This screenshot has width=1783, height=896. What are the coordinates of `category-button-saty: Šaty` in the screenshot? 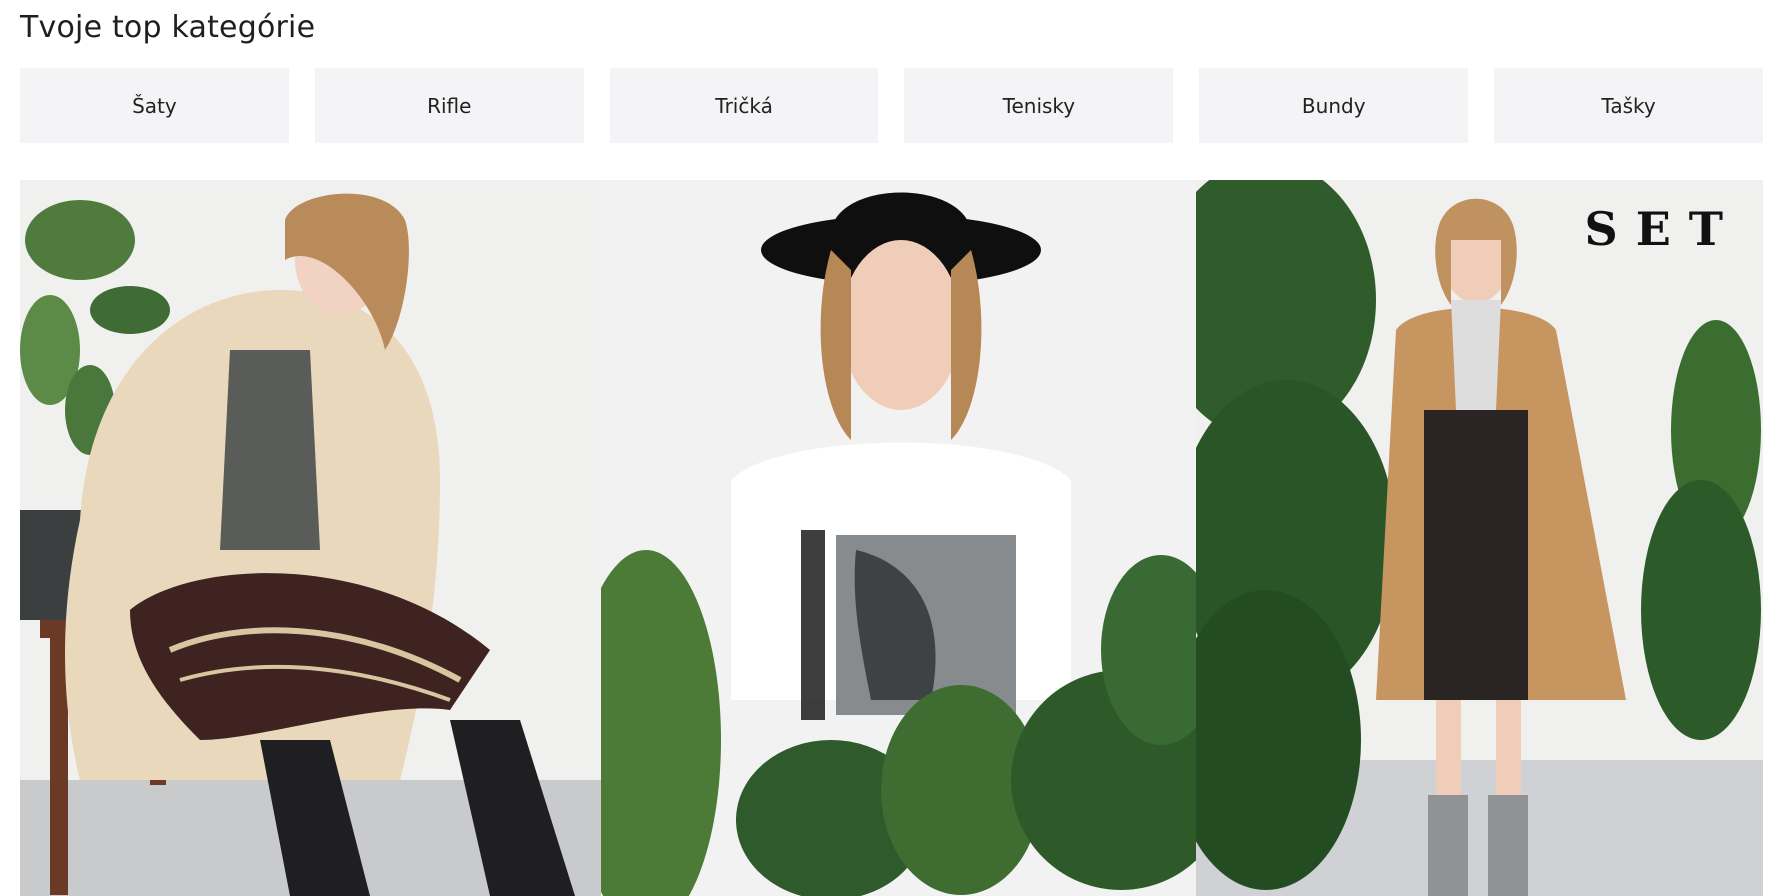 It's located at (154, 105).